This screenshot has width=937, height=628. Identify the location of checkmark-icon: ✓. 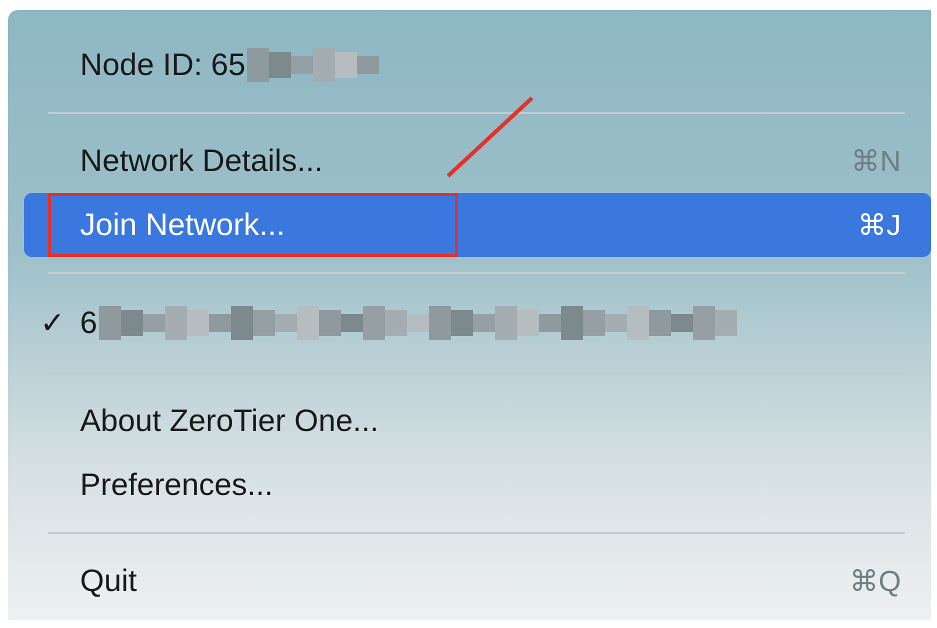
(60, 323).